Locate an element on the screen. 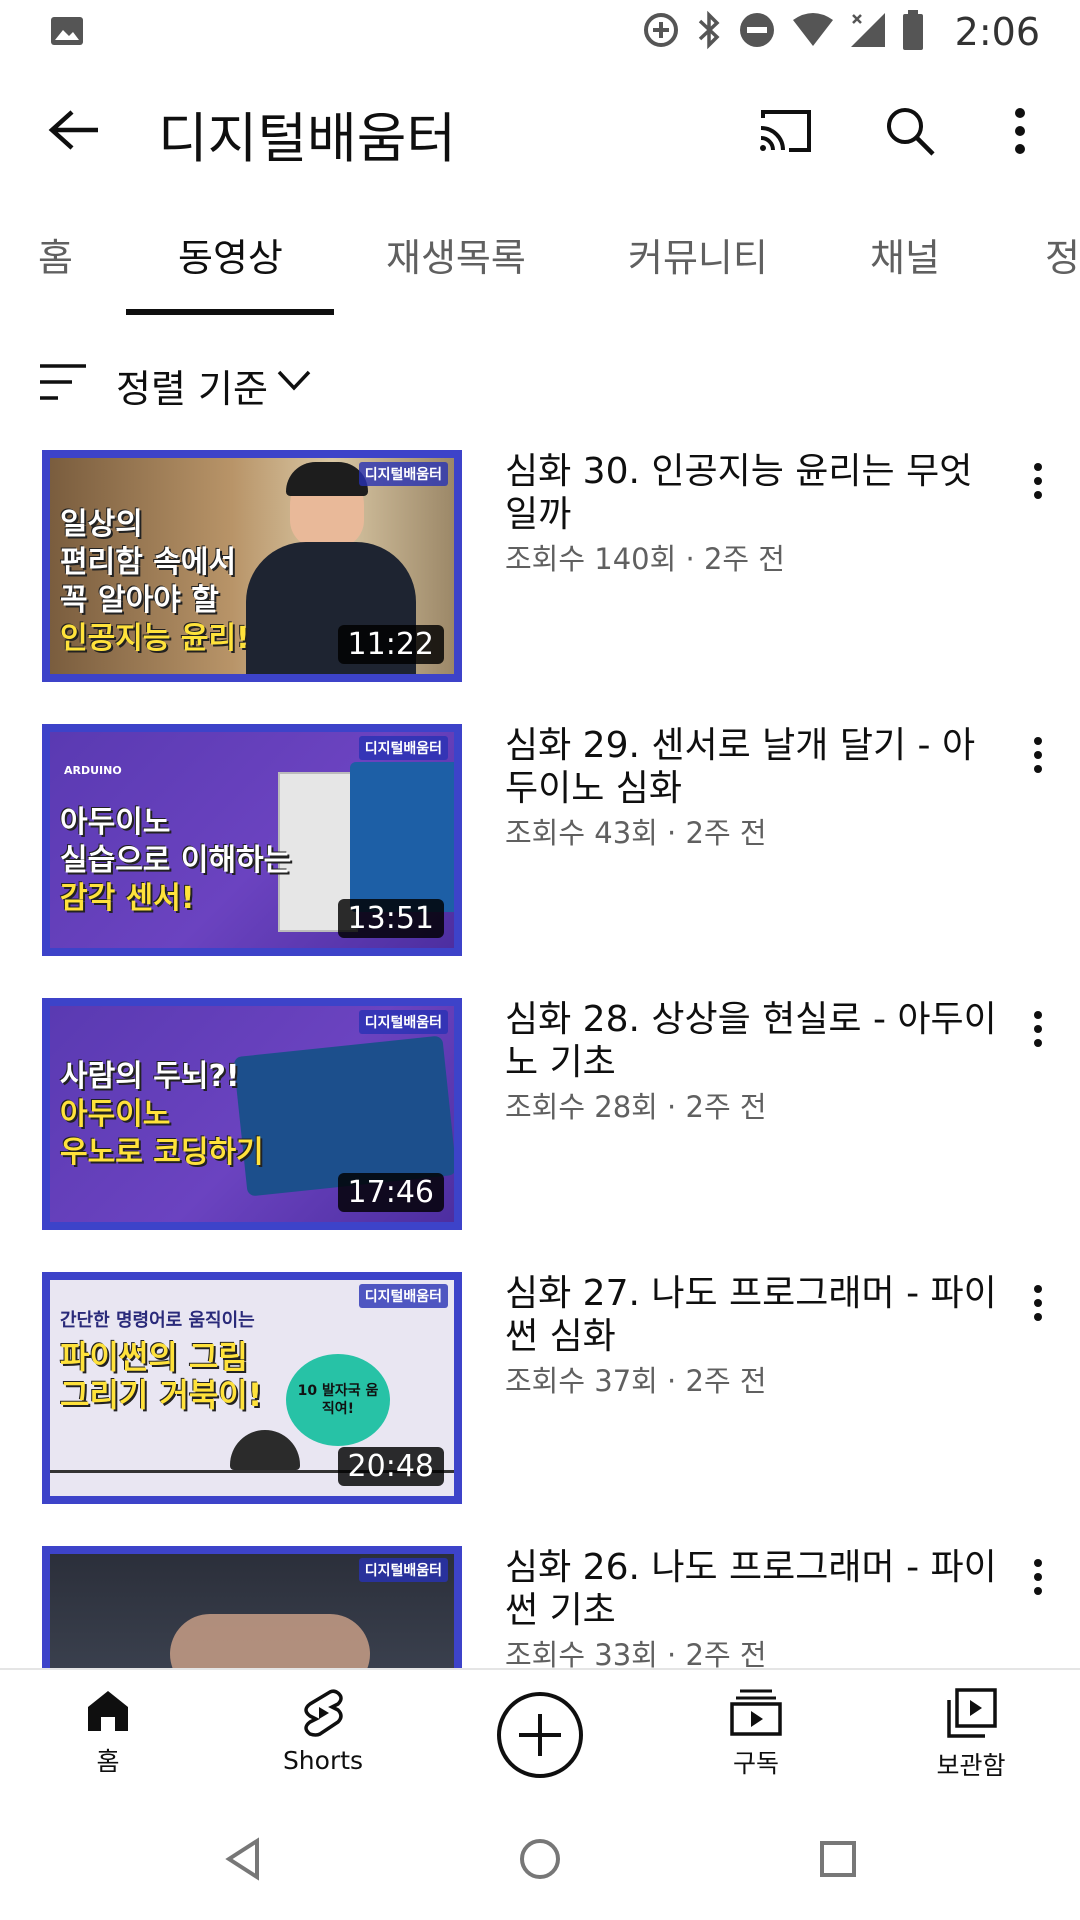  bottom-nav: 홈 Shorts 구독 보관함 is located at coordinates (540, 1733).